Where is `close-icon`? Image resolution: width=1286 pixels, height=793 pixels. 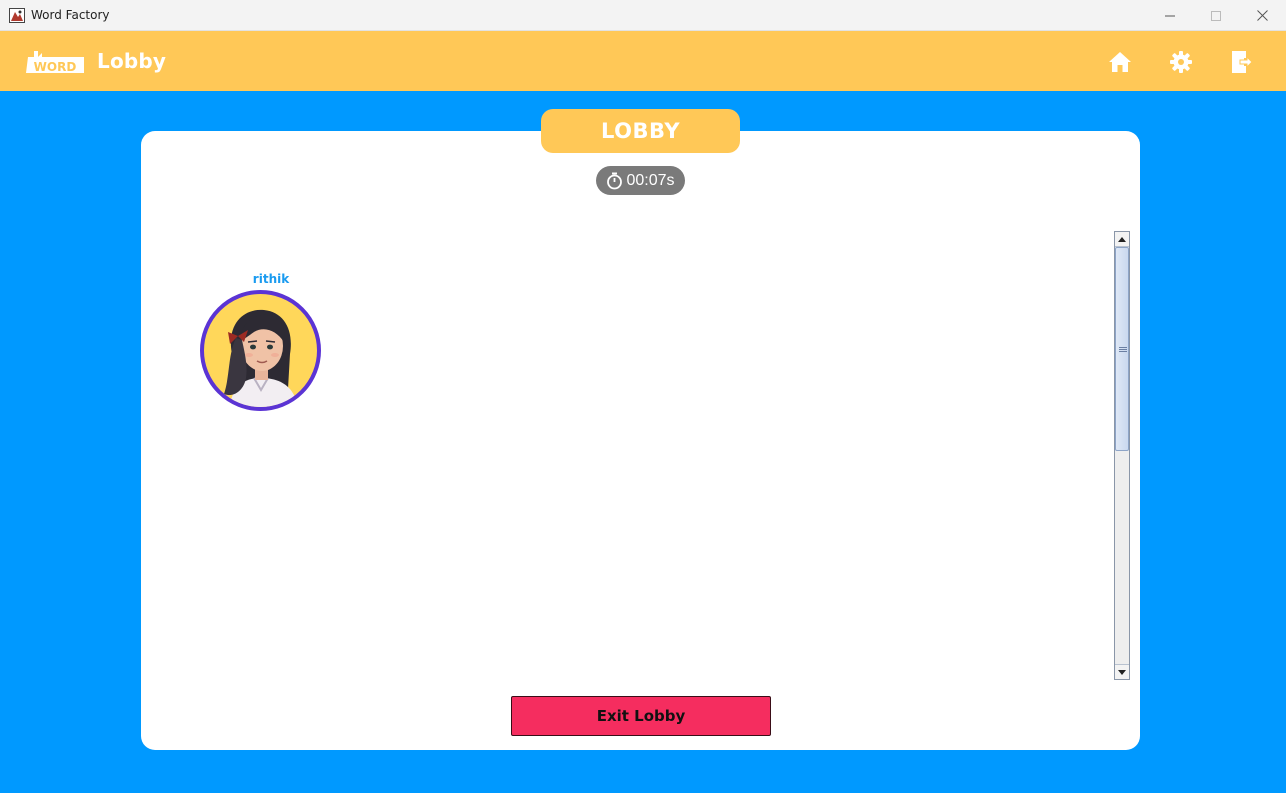
close-icon is located at coordinates (1262, 15).